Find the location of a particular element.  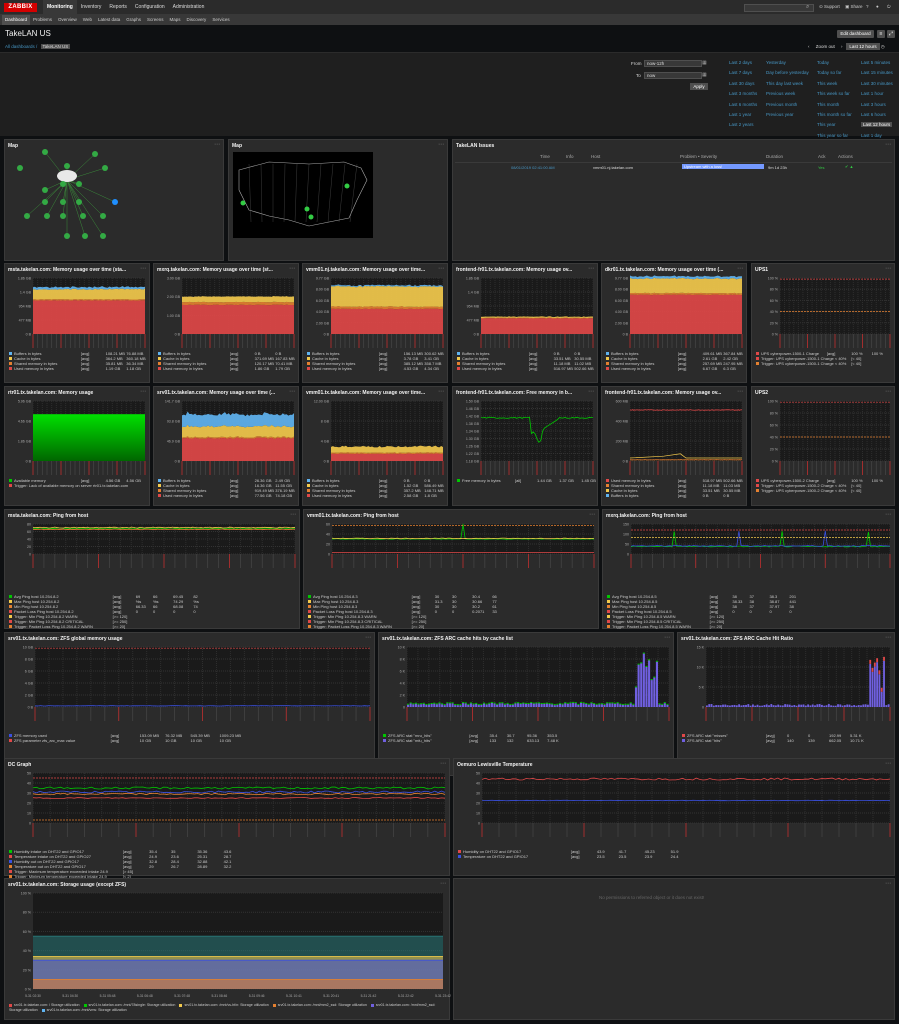

graph-plot: 5.96 GB 4.66 GB 1.86 GB 0 B is located at coordinates (78, 435).